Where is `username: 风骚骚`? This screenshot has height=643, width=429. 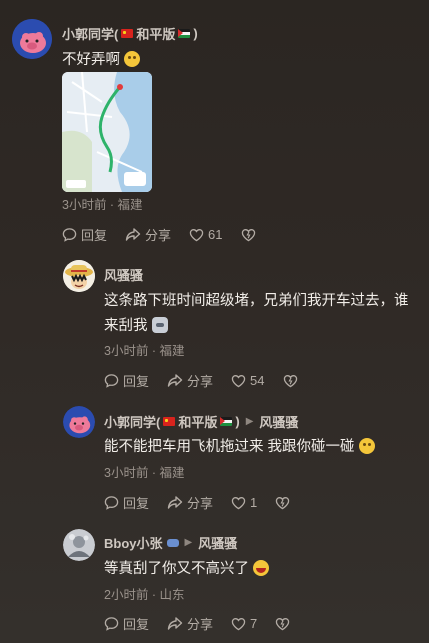 username: 风骚骚 is located at coordinates (123, 274).